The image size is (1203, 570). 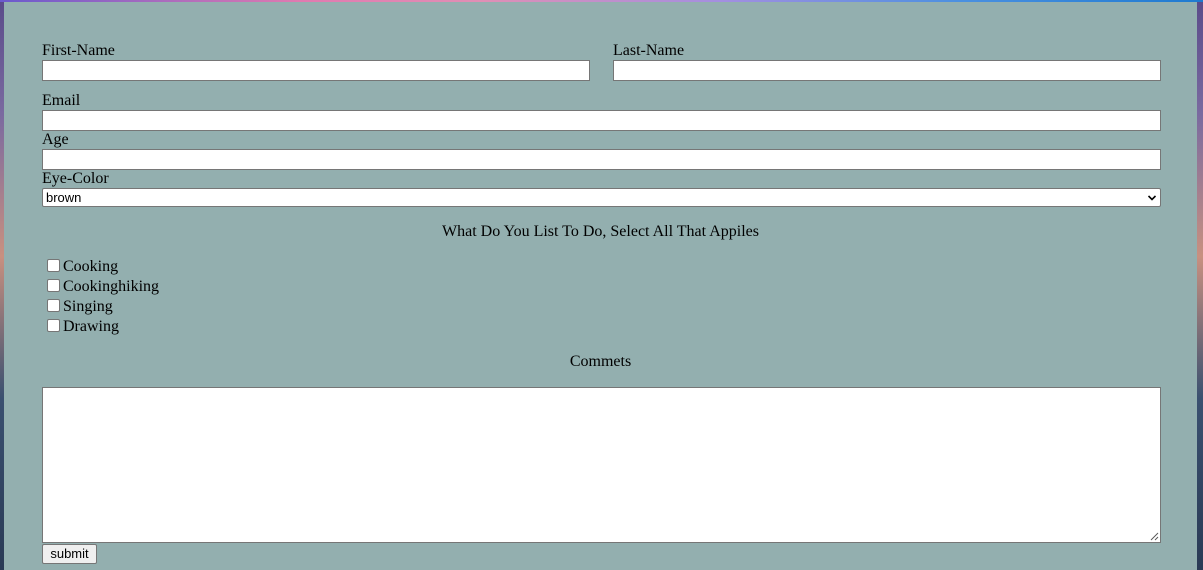 I want to click on last-name-label: Last-Name, so click(x=649, y=50).